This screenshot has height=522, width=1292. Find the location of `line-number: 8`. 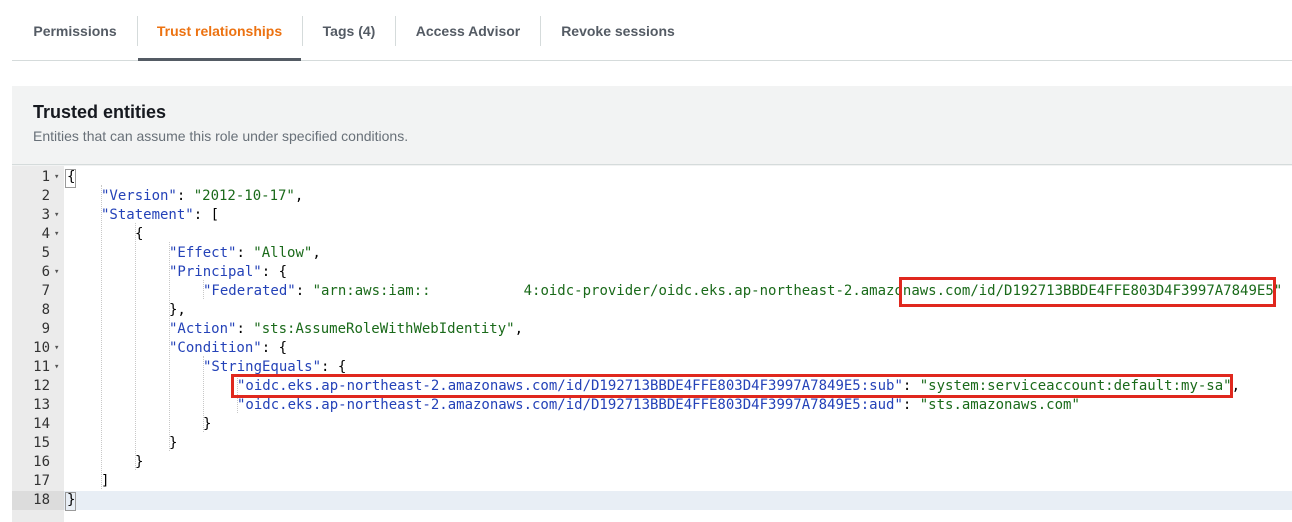

line-number: 8 is located at coordinates (45, 310).